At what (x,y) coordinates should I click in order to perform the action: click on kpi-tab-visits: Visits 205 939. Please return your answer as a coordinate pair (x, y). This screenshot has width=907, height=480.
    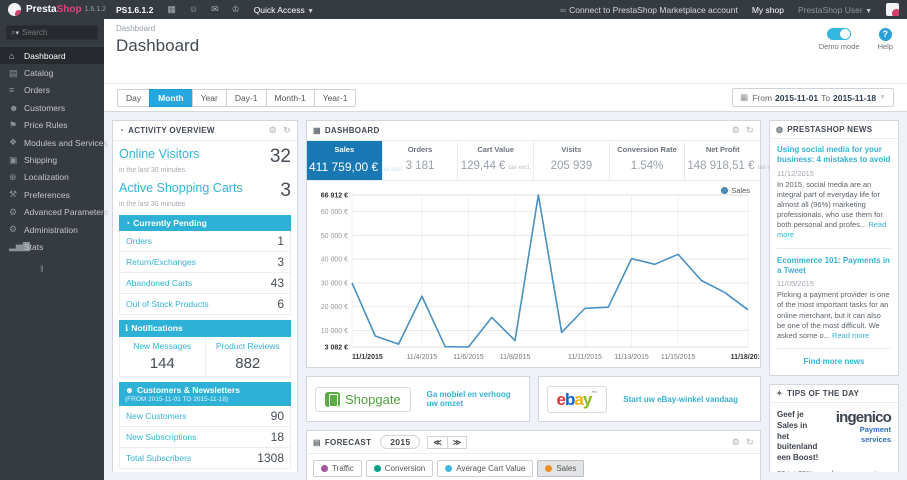
    Looking at the image, I should click on (572, 160).